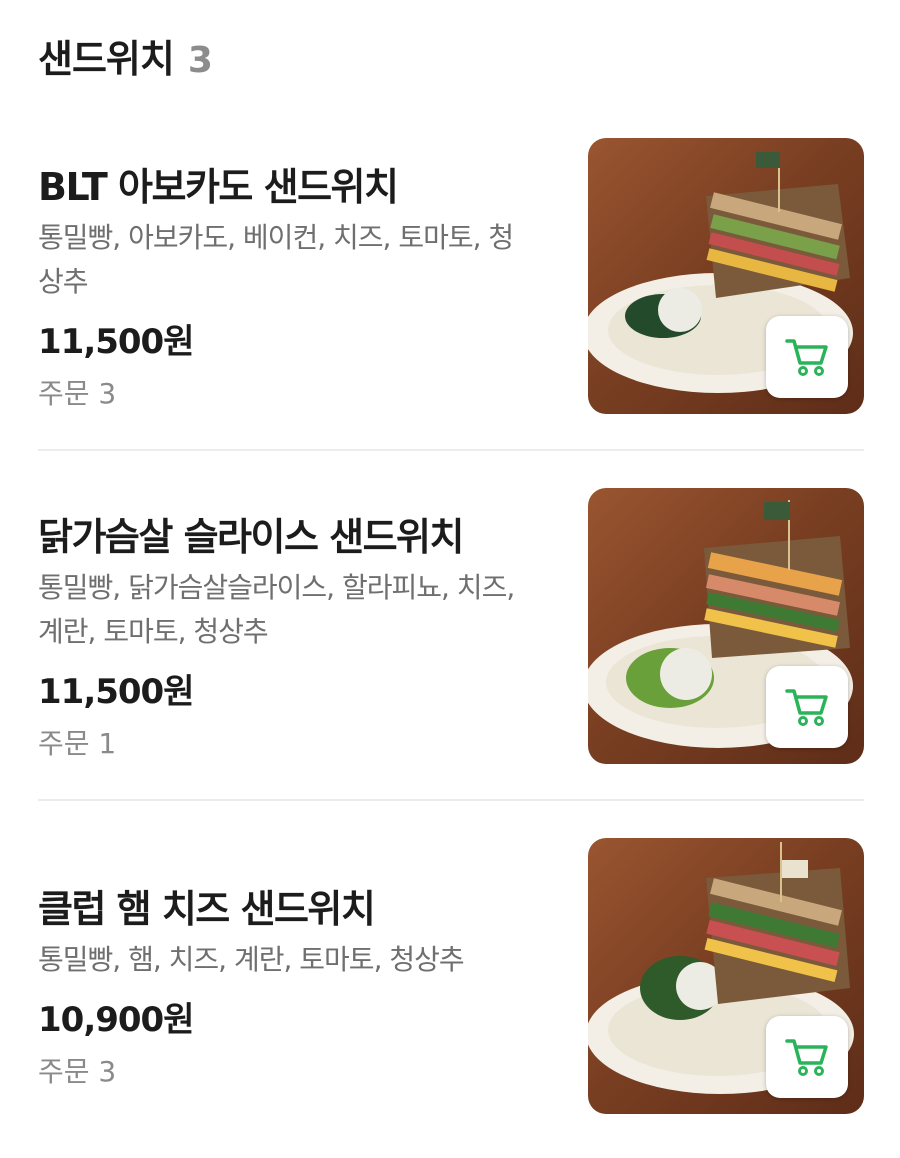 Image resolution: width=900 pixels, height=1158 pixels. I want to click on item-description: 통밀빵, 햄, 치즈, 계란, 토마토, 청상추, so click(251, 959).